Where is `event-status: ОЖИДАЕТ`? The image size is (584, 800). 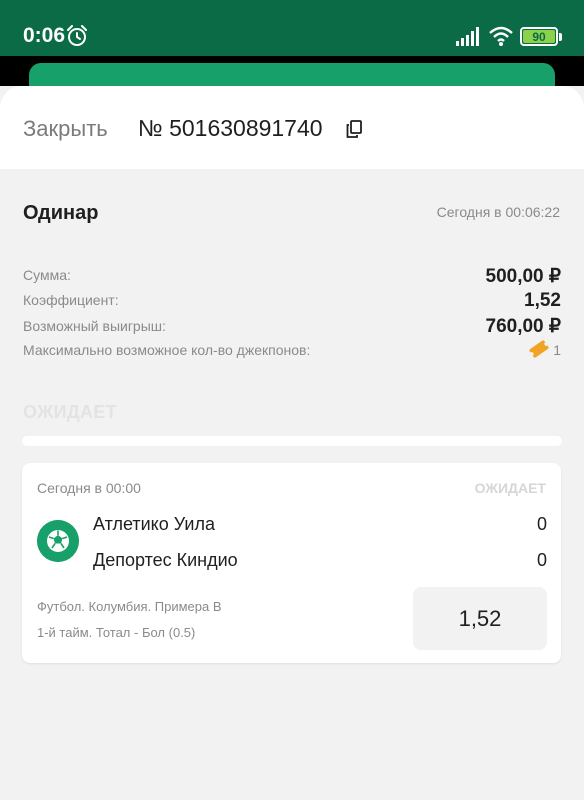
event-status: ОЖИДАЕТ is located at coordinates (510, 488).